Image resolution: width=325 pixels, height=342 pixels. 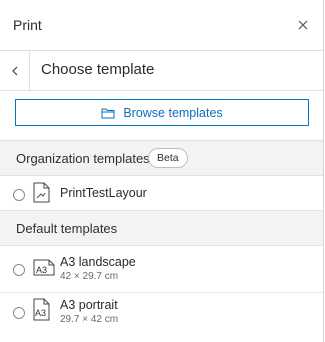 I want to click on panel-header: Print, so click(x=161, y=25).